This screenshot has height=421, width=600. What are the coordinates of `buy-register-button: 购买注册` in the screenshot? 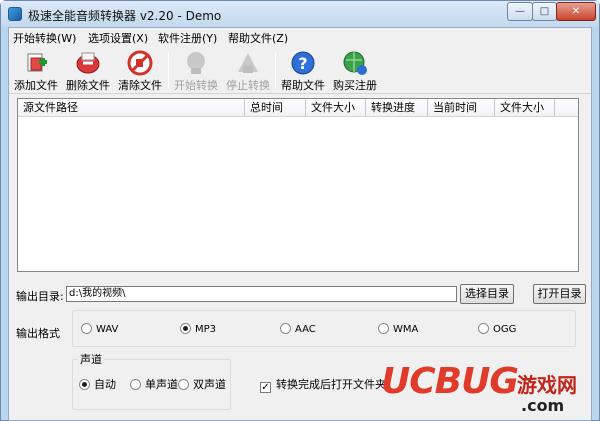 It's located at (355, 71).